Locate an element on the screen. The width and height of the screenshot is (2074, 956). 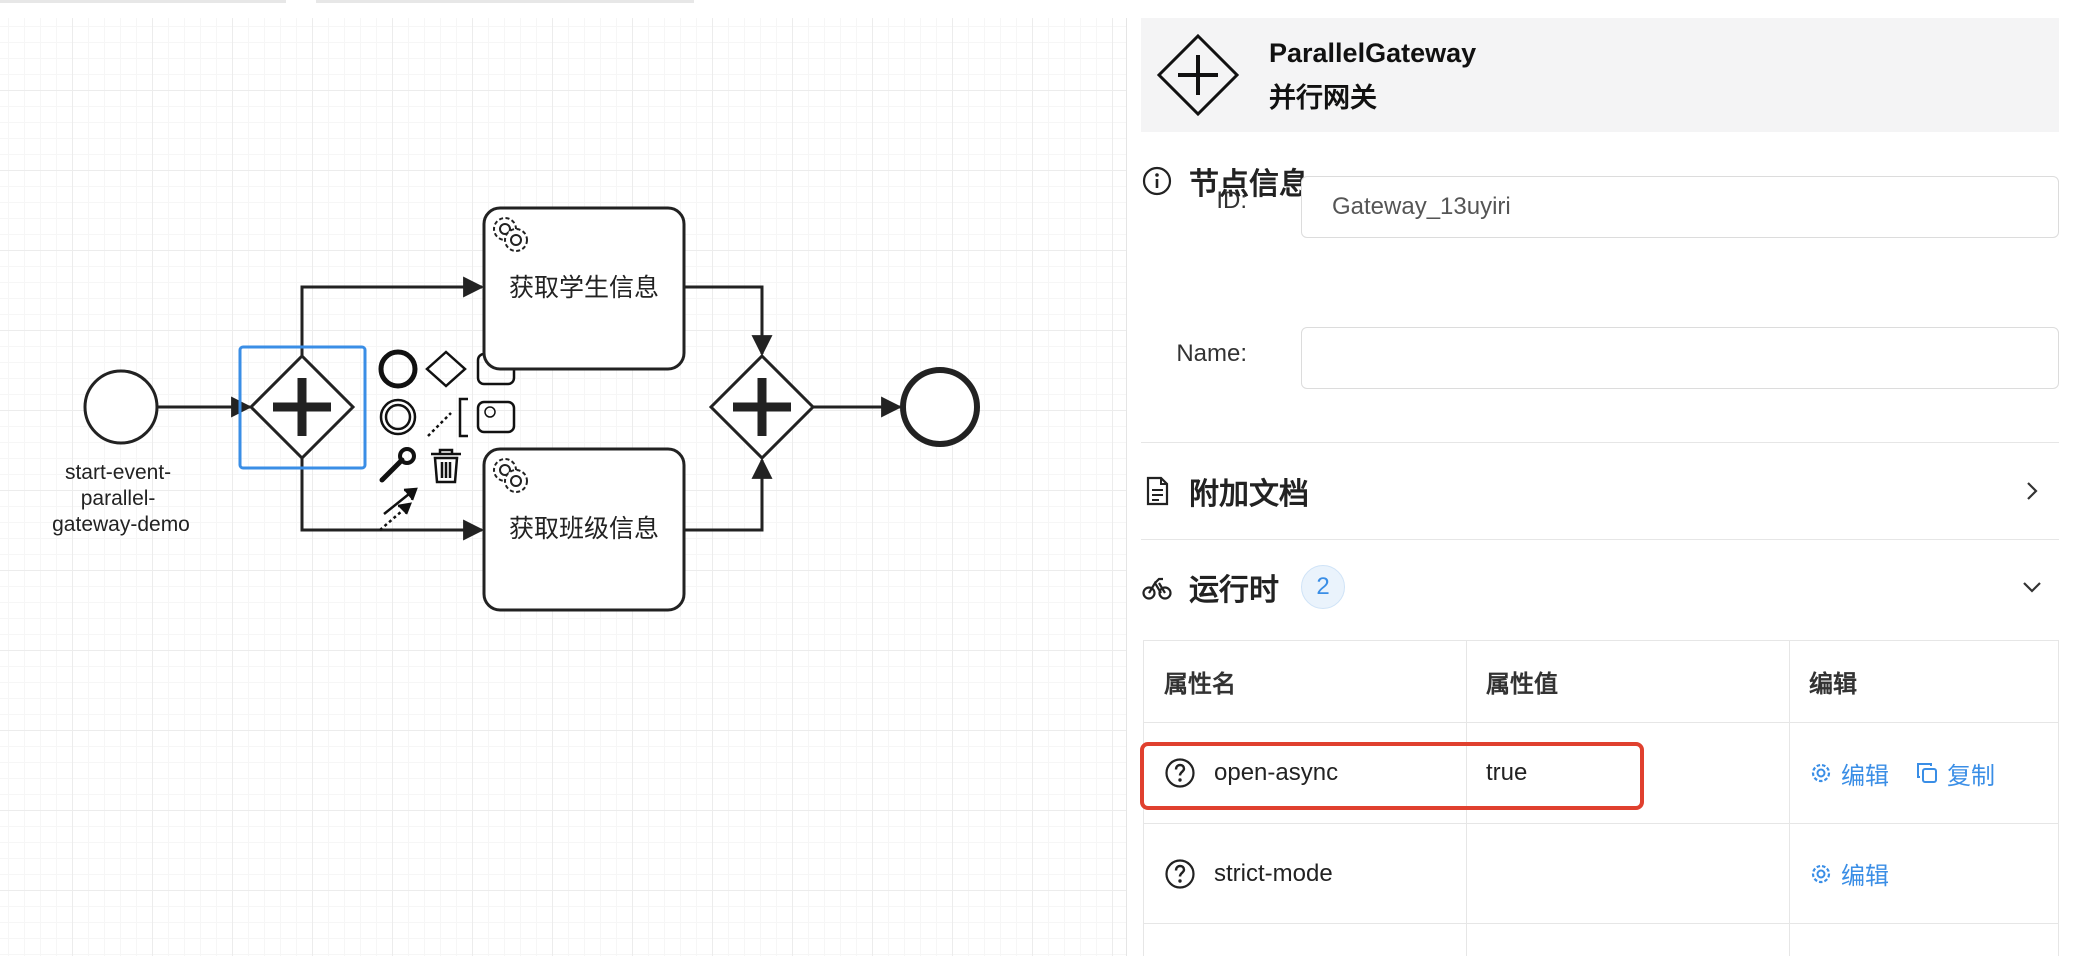
start-event is located at coordinates (121, 407).